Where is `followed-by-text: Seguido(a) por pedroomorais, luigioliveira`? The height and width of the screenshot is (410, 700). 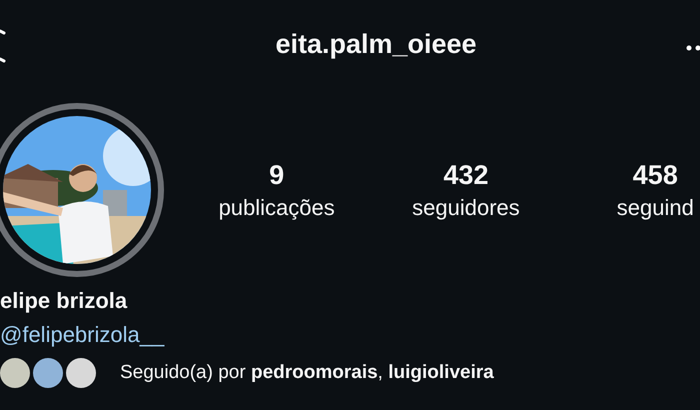
followed-by-text: Seguido(a) por pedroomorais, luigioliveira is located at coordinates (307, 373).